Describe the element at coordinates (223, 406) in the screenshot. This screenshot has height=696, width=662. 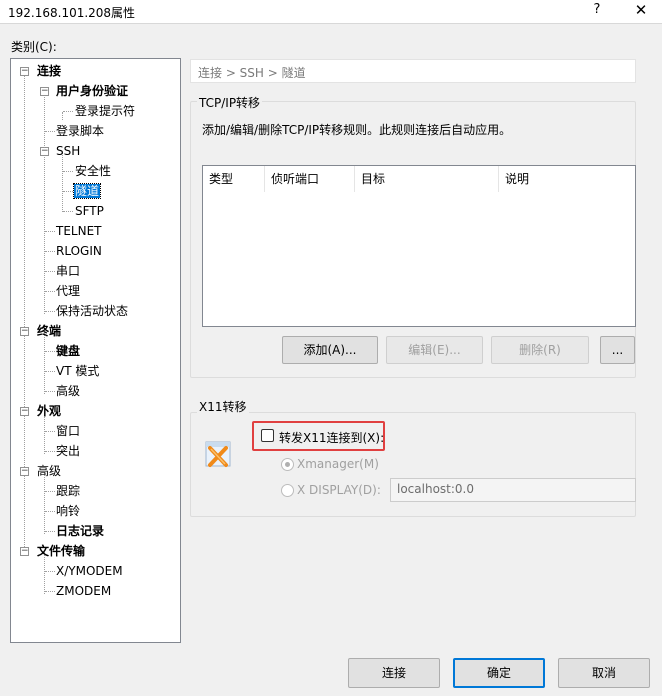
I see `x11-group-title: X11转移` at that location.